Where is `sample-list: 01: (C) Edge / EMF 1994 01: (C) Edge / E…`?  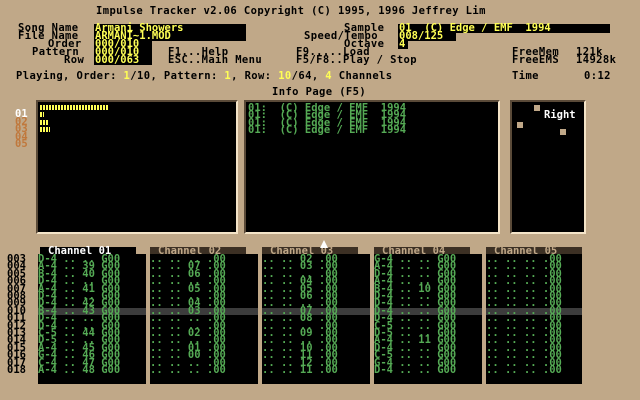 sample-list: 01: (C) Edge / EMF 1994 01: (C) Edge / E… is located at coordinates (327, 119).